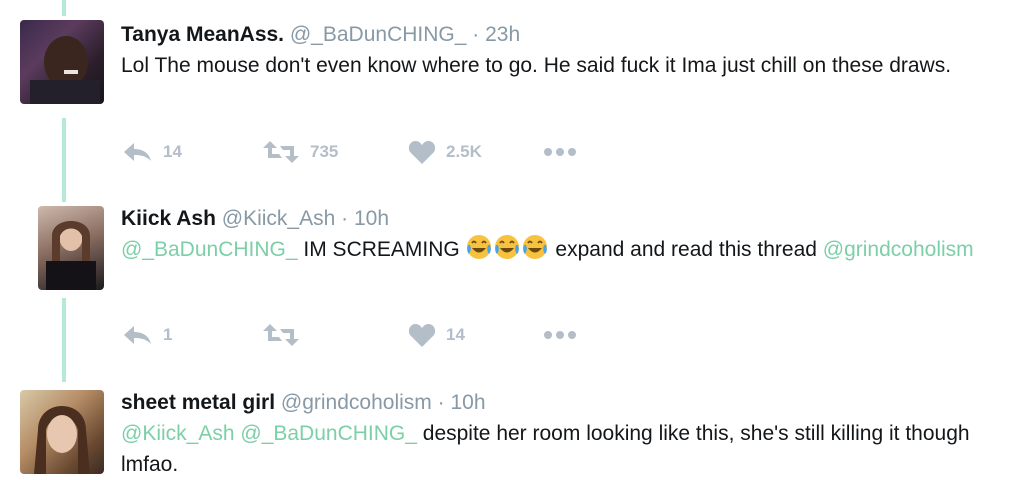 Image resolution: width=1024 pixels, height=480 pixels. Describe the element at coordinates (898, 249) in the screenshot. I see `mention-link: @grindcoholism` at that location.